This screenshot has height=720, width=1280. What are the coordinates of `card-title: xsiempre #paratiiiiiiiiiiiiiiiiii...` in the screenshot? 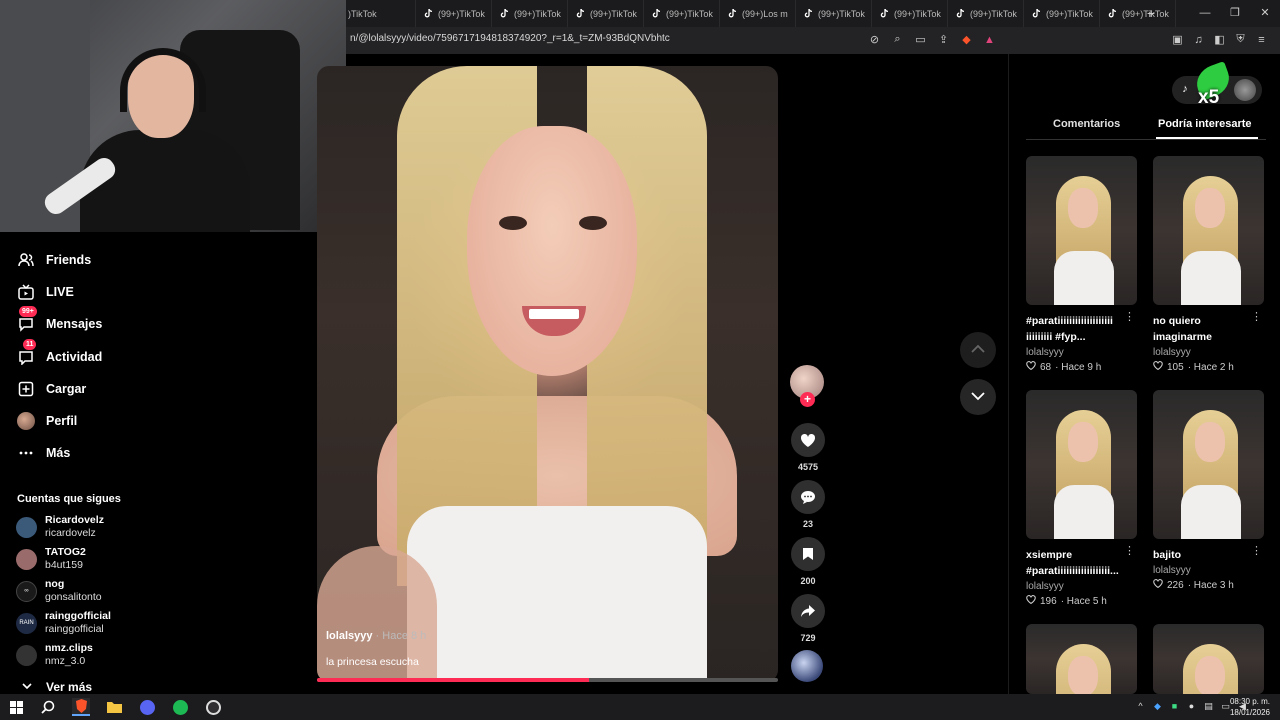 It's located at (1072, 563).